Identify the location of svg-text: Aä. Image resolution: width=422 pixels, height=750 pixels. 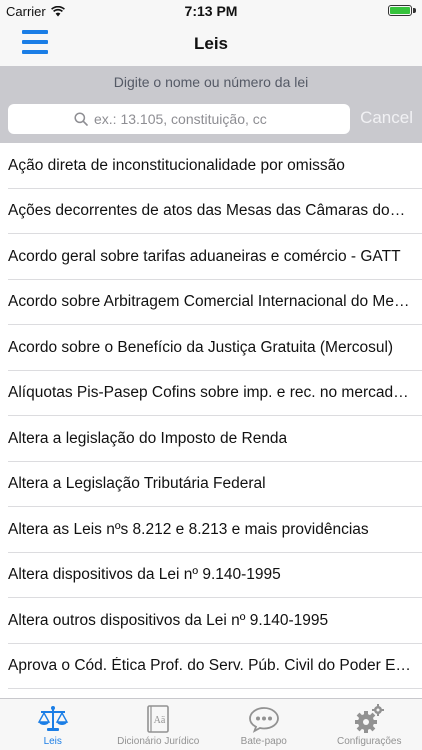
(160, 720).